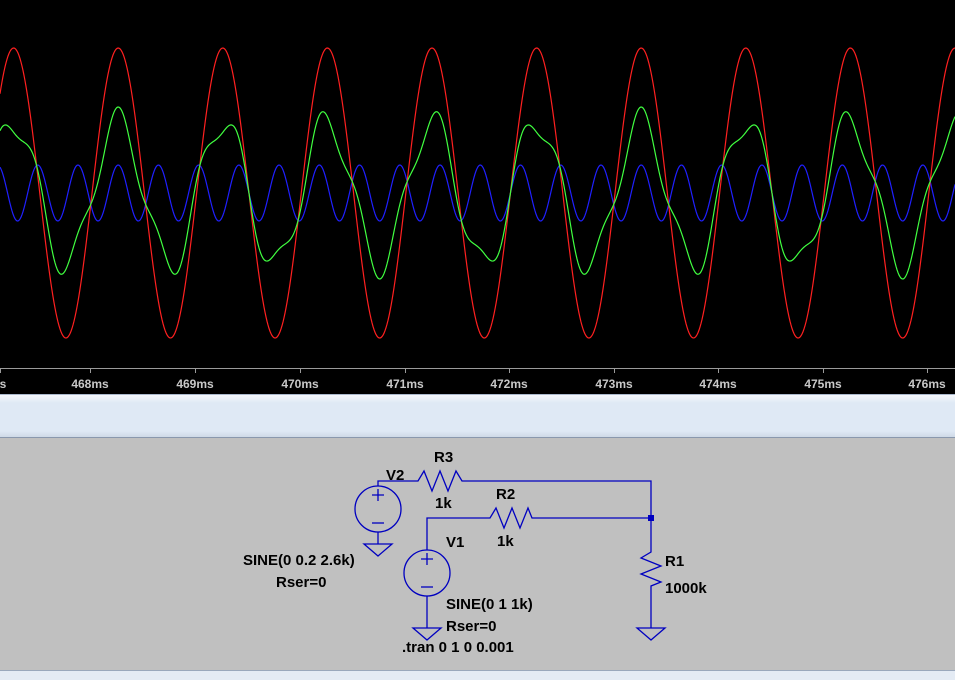  I want to click on r1-label: R1, so click(674, 561).